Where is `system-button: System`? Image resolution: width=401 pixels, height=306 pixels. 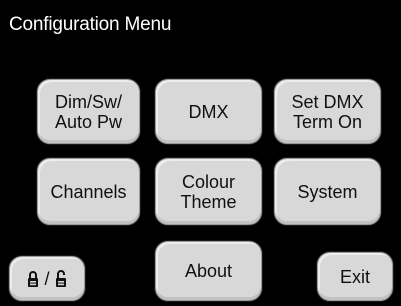 system-button: System is located at coordinates (327, 191).